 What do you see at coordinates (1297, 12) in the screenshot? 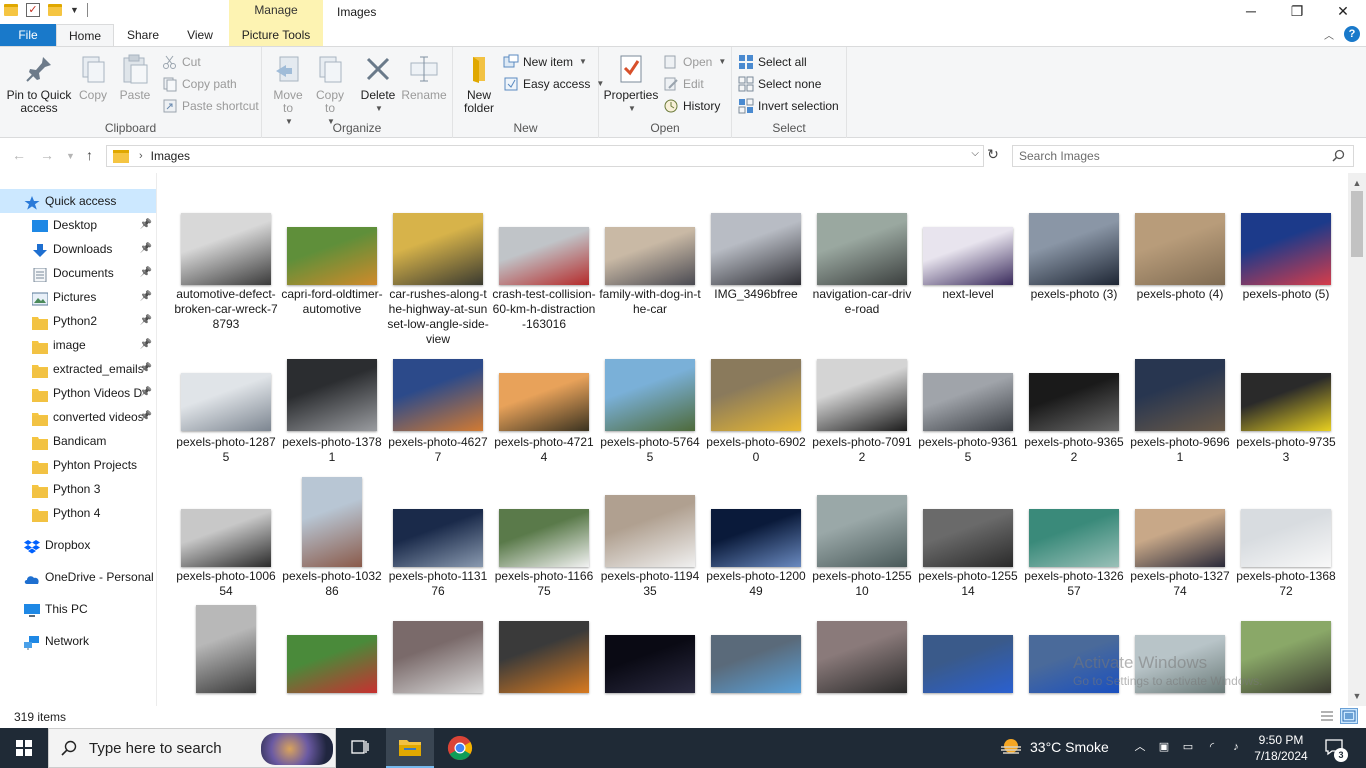
I see `maximize-button: ❐` at bounding box center [1297, 12].